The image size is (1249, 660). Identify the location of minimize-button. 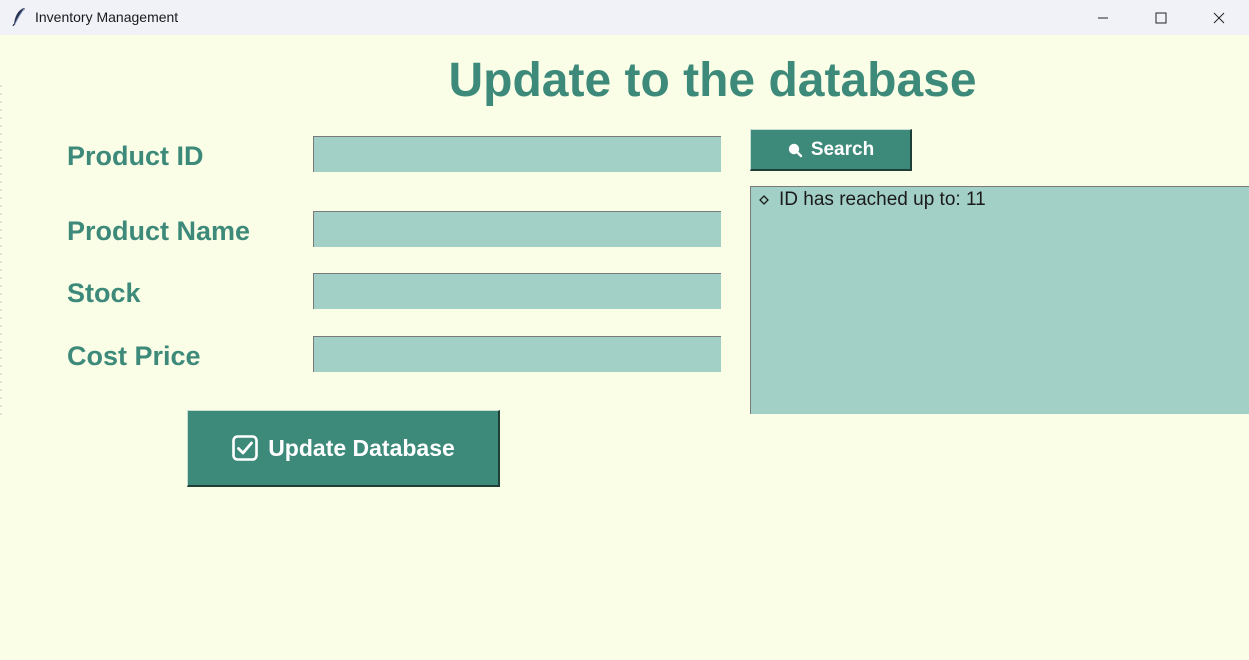
(1103, 17).